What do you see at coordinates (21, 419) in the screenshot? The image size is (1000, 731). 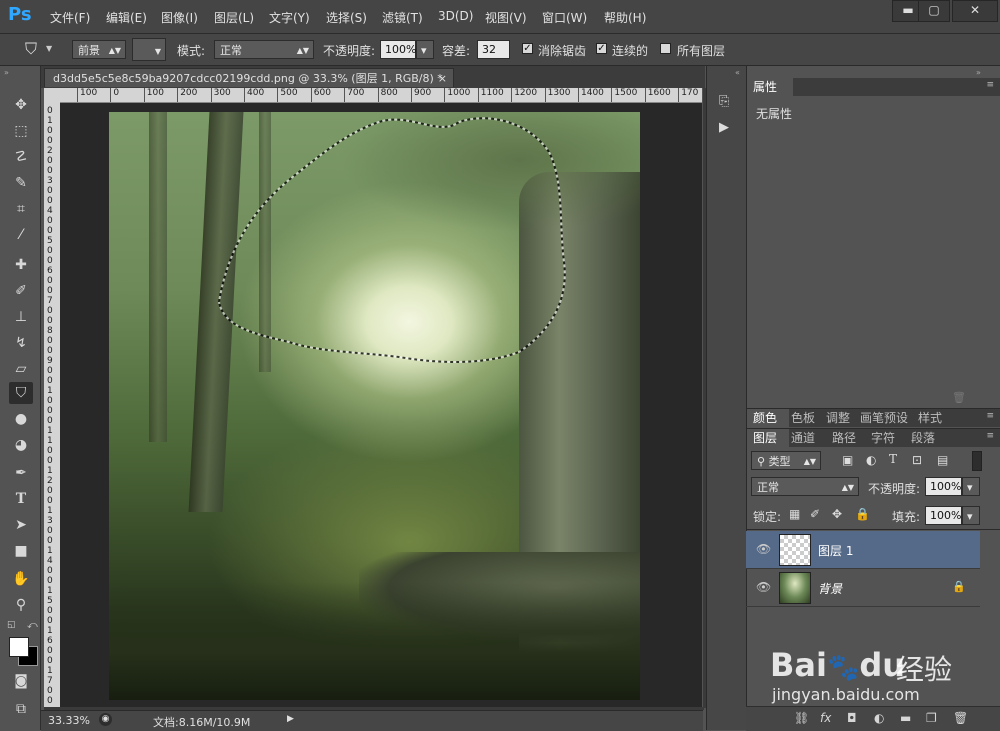 I see `blur-tool-icon: ●` at bounding box center [21, 419].